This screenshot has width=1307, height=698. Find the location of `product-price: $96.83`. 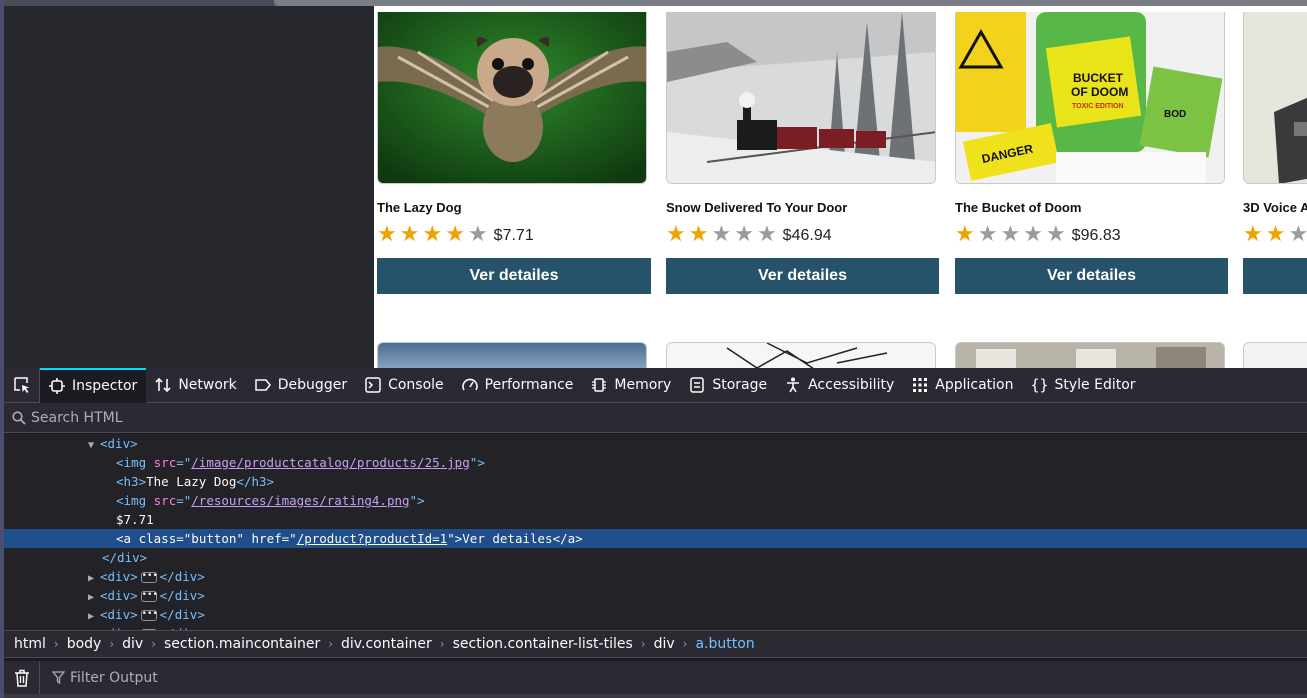

product-price: $96.83 is located at coordinates (1096, 235).